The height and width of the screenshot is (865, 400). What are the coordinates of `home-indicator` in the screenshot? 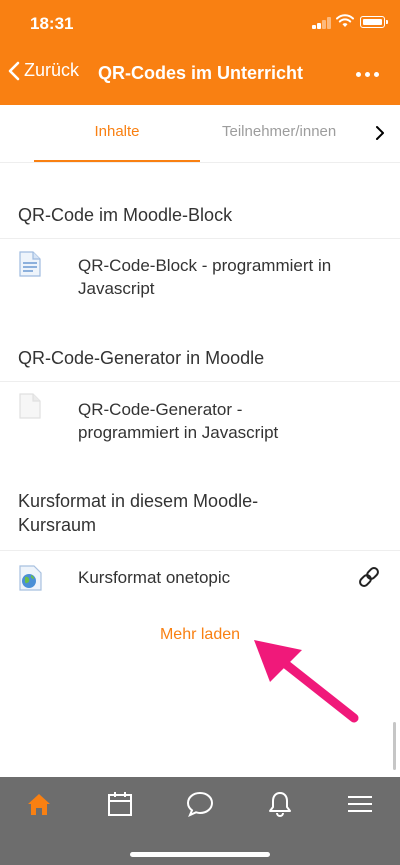 It's located at (200, 854).